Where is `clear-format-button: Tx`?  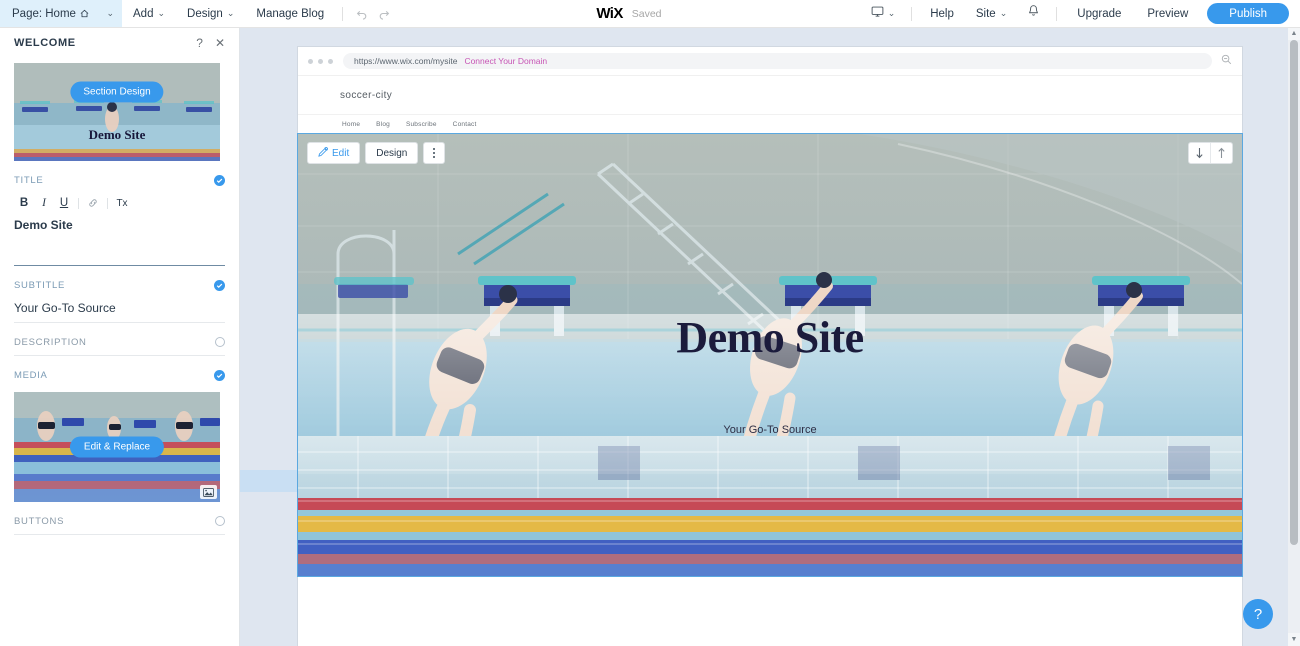
clear-format-button: Tx is located at coordinates (122, 203).